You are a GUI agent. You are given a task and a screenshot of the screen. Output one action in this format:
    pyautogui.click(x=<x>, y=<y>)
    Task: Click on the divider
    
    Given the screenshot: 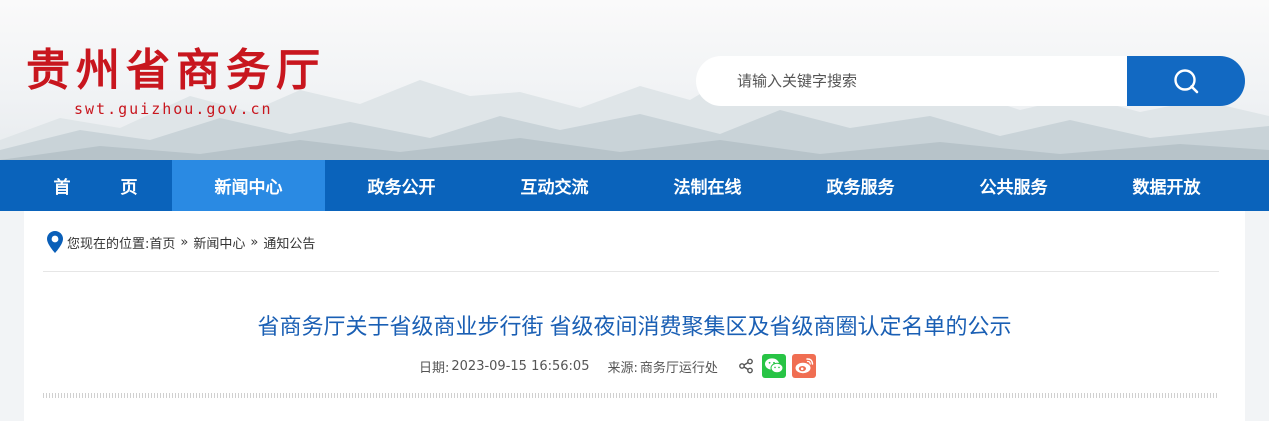 What is the action you would take?
    pyautogui.click(x=631, y=271)
    